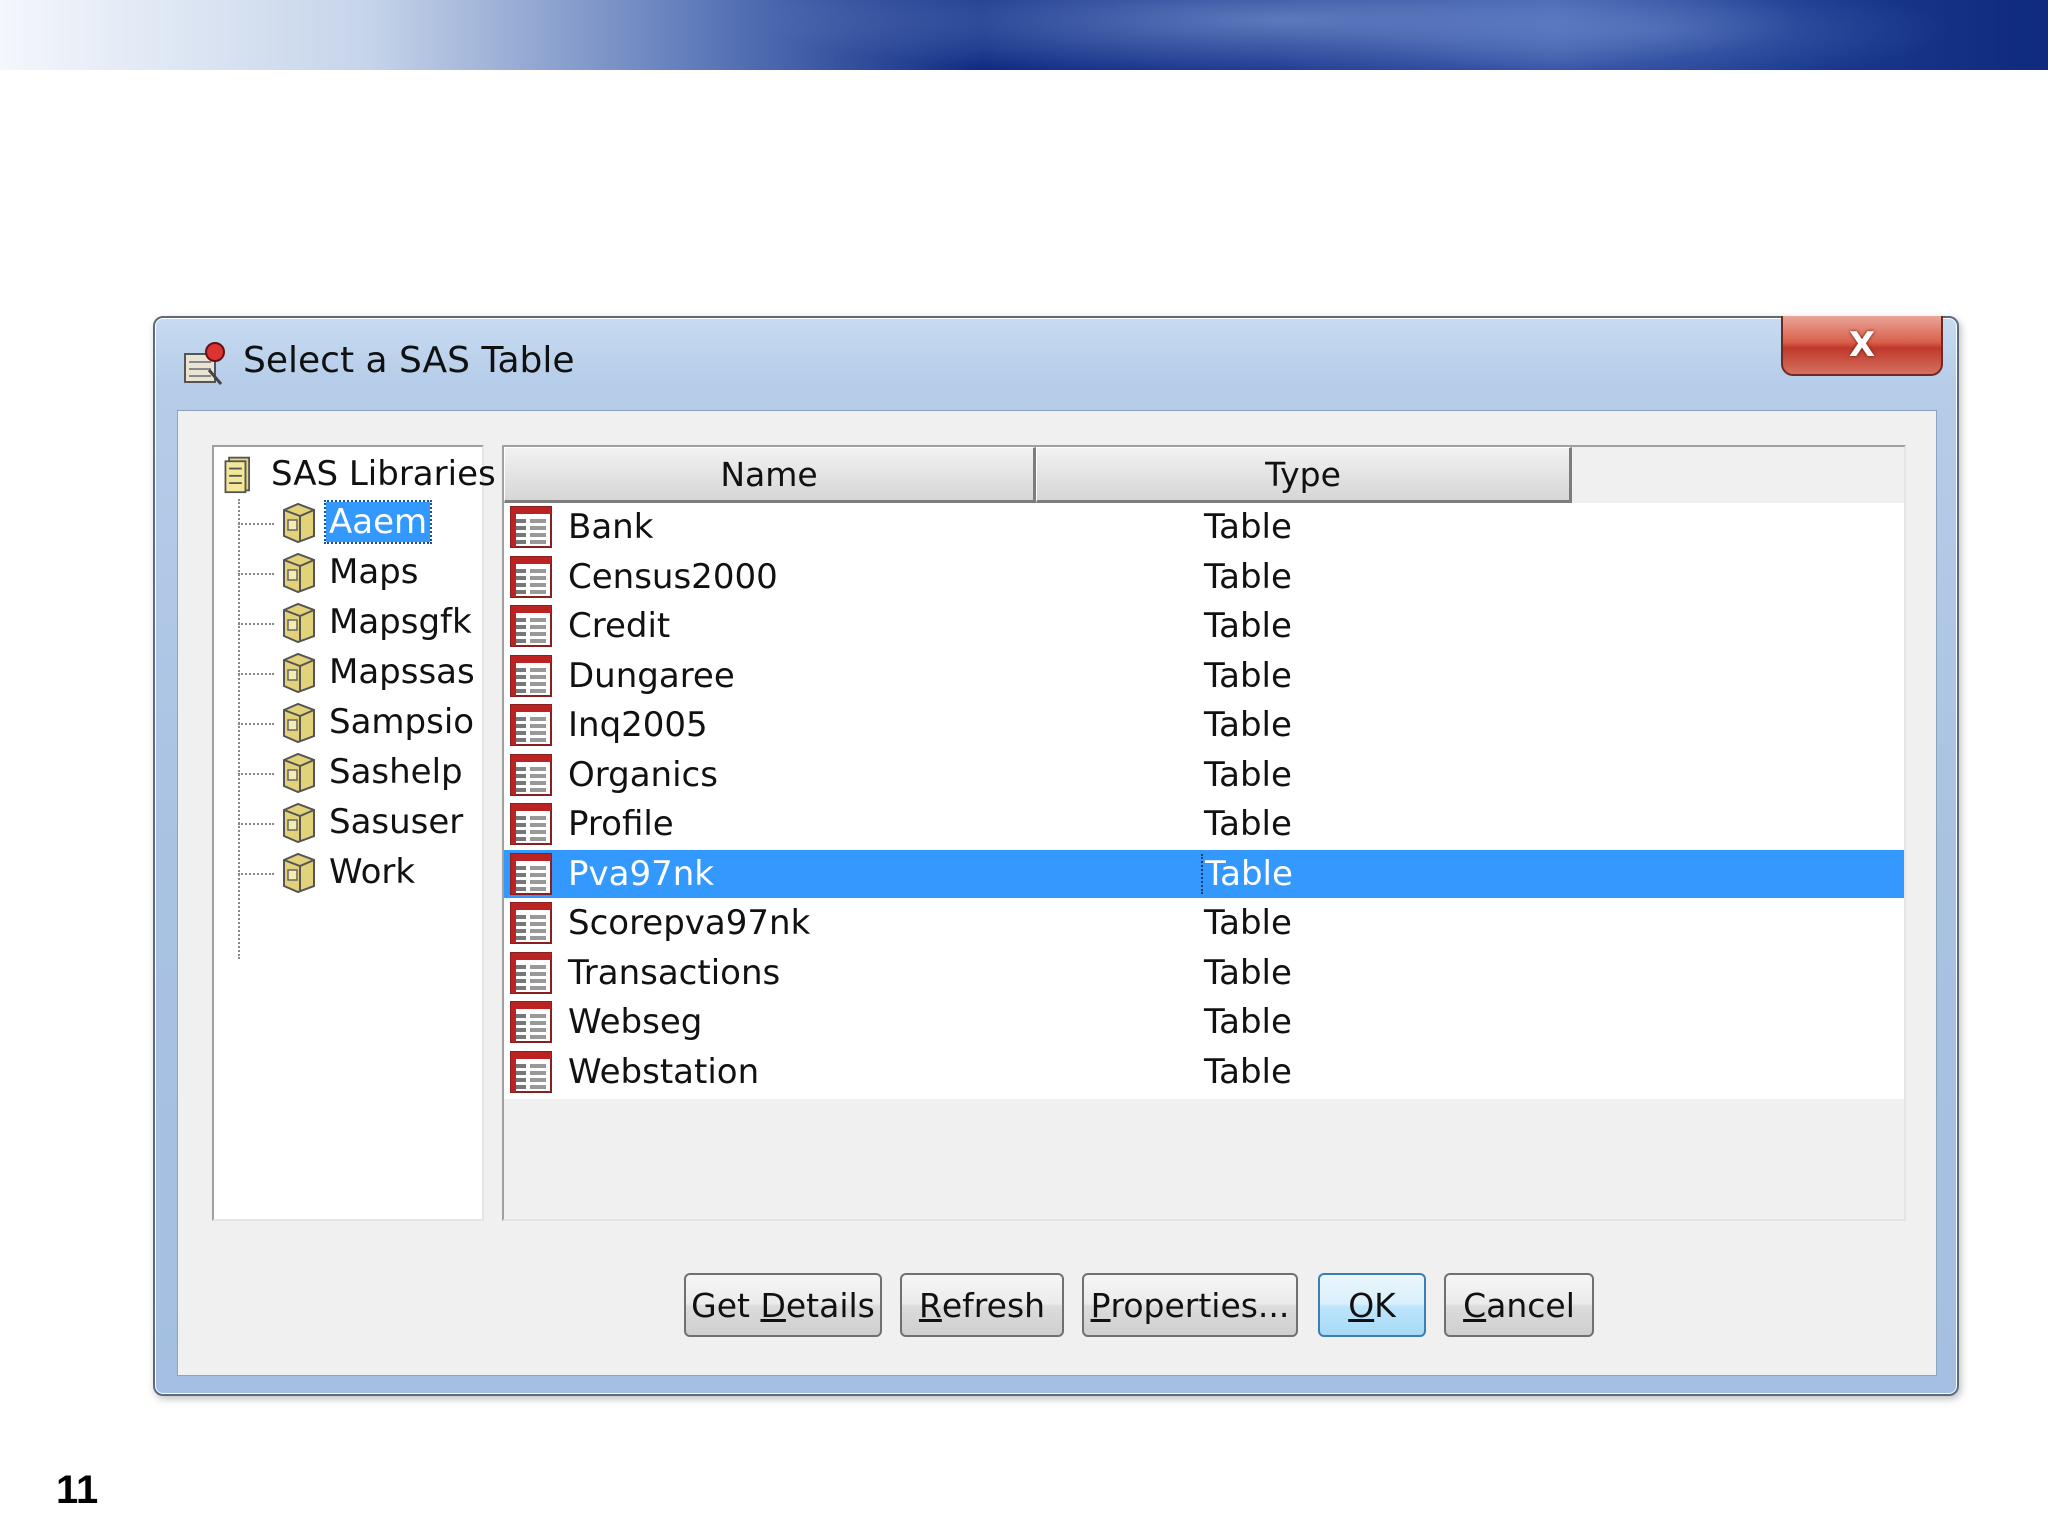 This screenshot has width=2048, height=1536. I want to click on tree-item-aaem: Aaem, so click(354, 522).